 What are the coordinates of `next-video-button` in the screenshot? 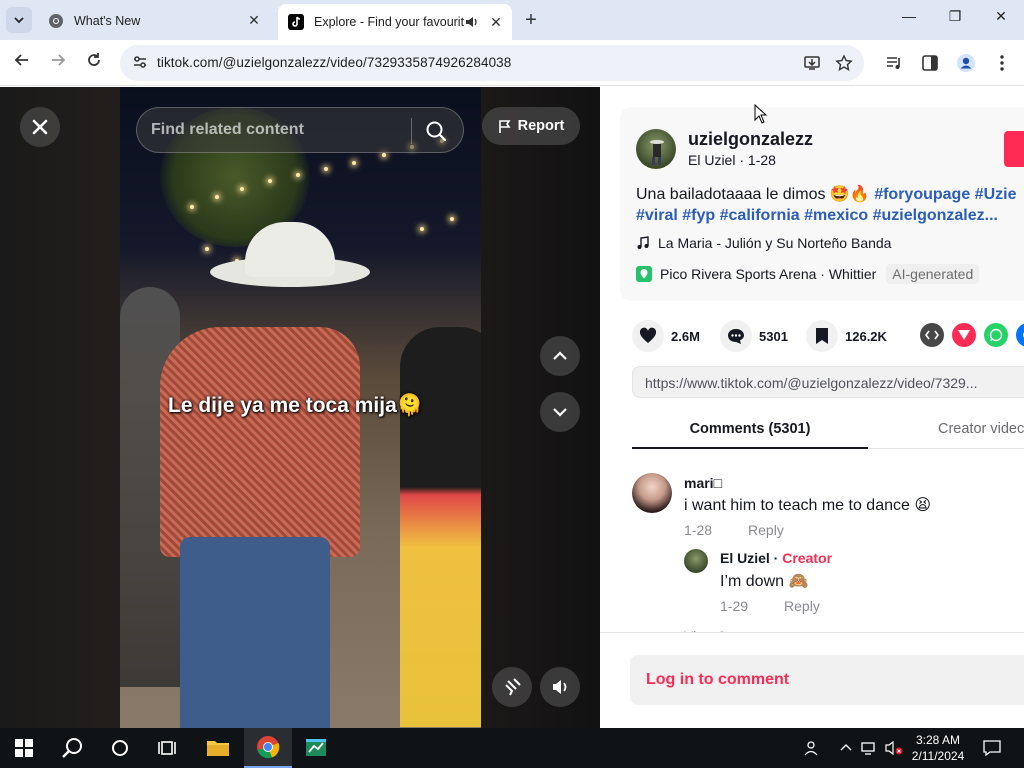 It's located at (560, 412).